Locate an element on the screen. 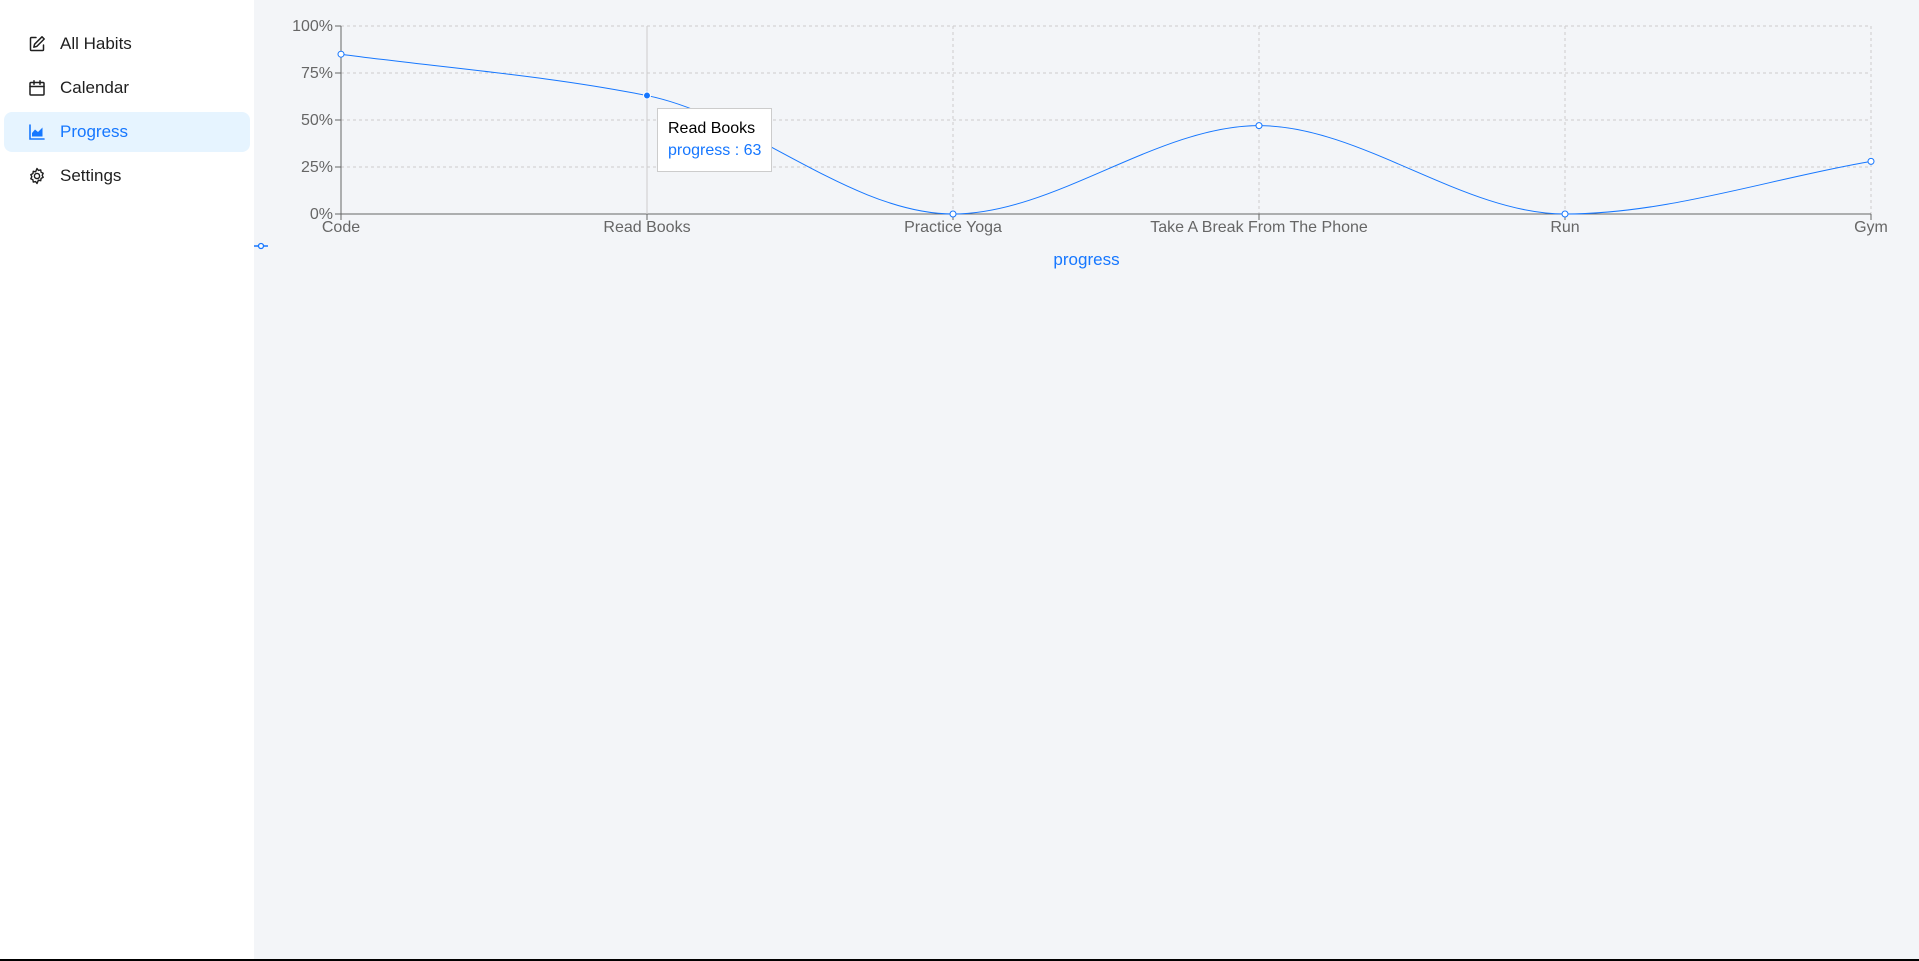 The width and height of the screenshot is (1919, 961). tooltip-title: Read Books is located at coordinates (712, 128).